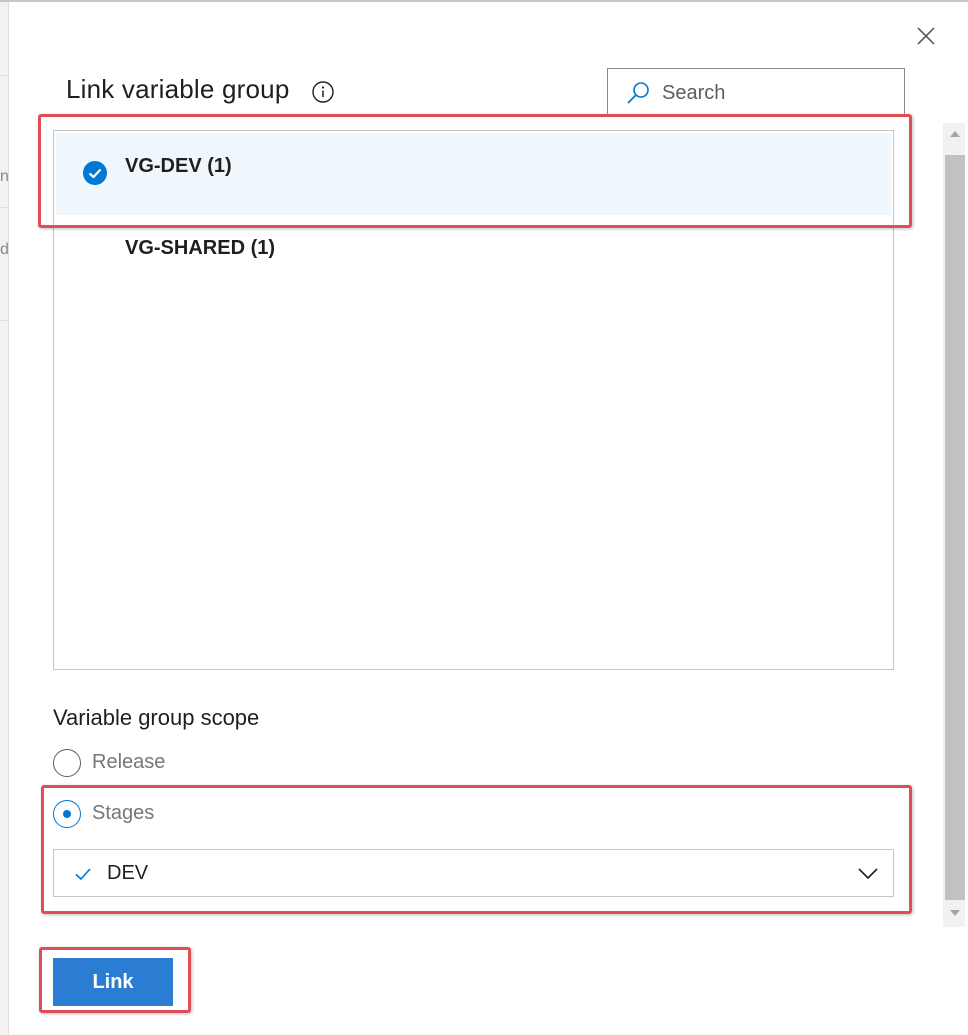  What do you see at coordinates (4, 517) in the screenshot?
I see `background-page: n d` at bounding box center [4, 517].